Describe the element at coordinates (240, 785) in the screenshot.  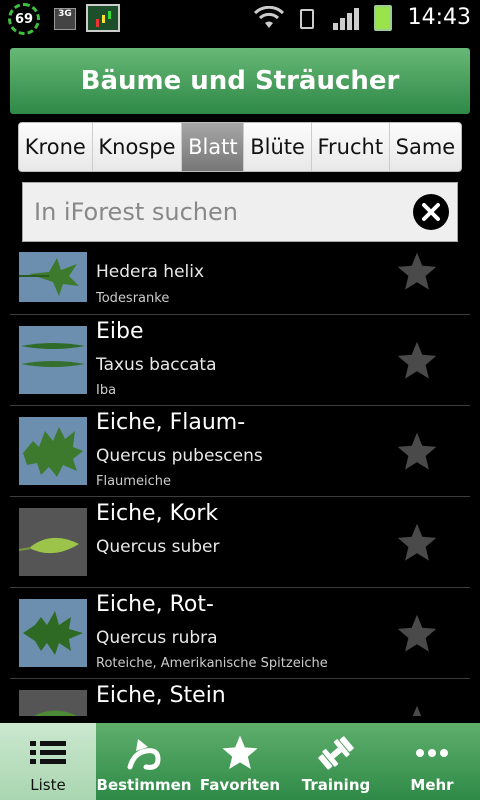
I see `nav-label: Favoriten` at that location.